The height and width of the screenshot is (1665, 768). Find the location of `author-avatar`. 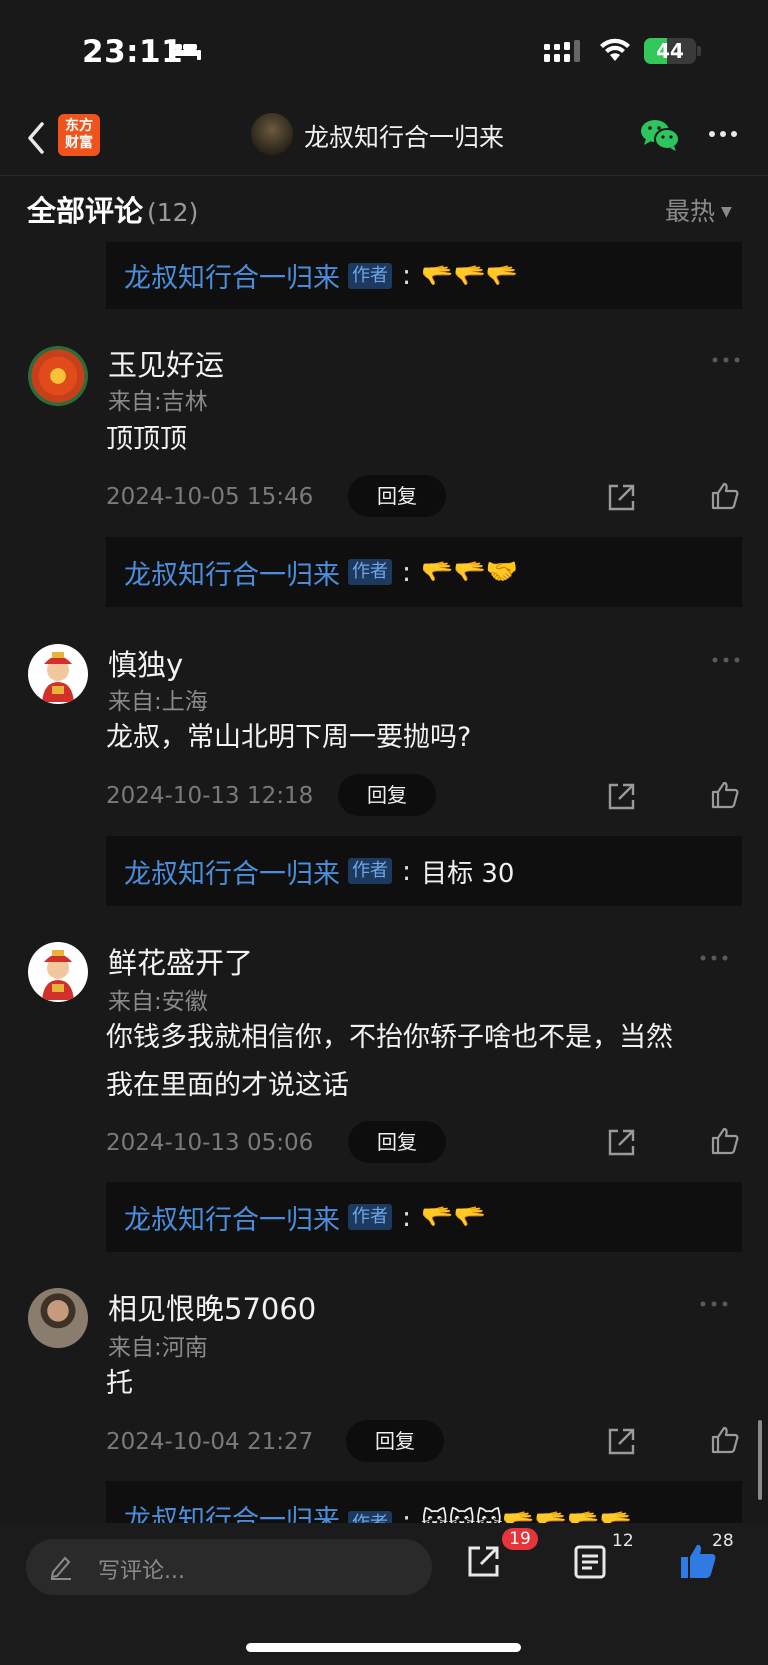

author-avatar is located at coordinates (272, 134).